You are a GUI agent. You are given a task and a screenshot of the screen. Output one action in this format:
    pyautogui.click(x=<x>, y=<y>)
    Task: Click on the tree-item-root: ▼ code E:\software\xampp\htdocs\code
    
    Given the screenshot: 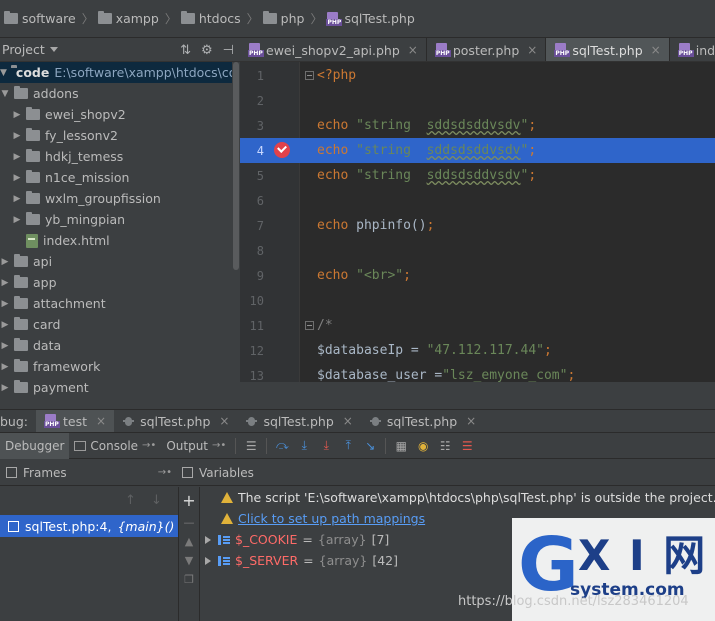 What is the action you would take?
    pyautogui.click(x=116, y=72)
    